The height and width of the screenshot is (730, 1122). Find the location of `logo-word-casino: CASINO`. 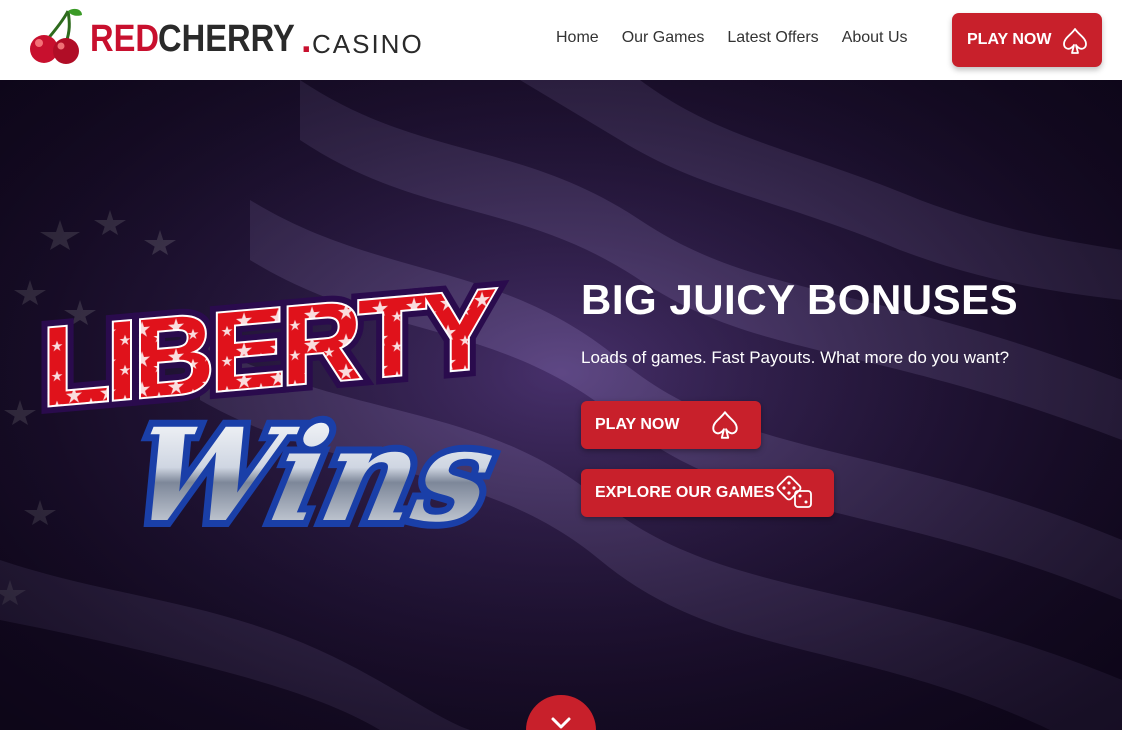

logo-word-casino: CASINO is located at coordinates (368, 44).